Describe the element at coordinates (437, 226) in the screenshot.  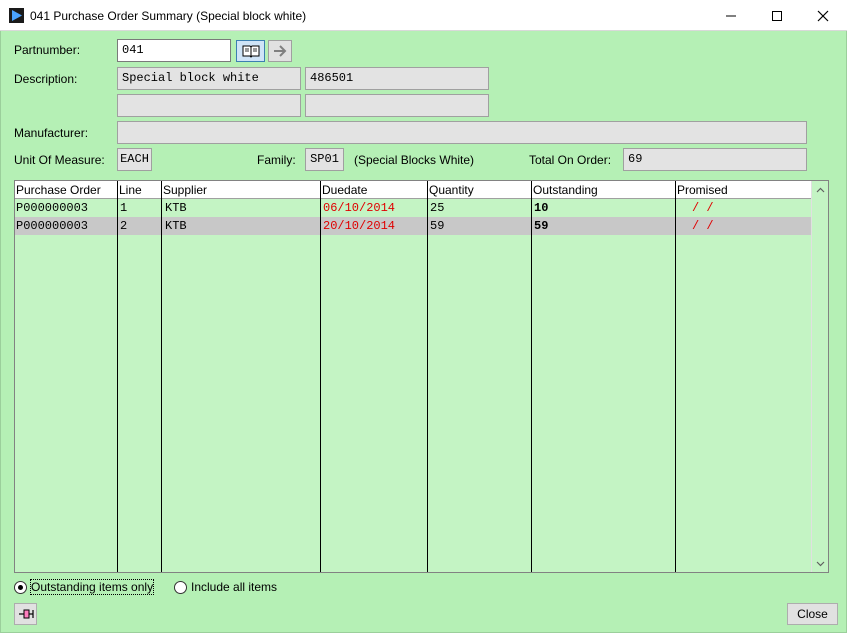
I see `cell-quantity: 59` at that location.